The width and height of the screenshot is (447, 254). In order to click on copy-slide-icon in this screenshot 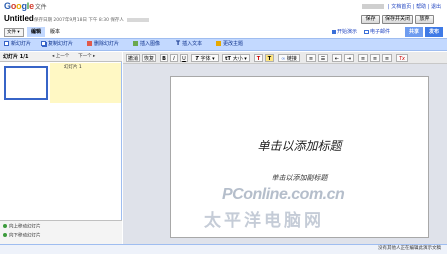, I will do `click(43, 43)`.